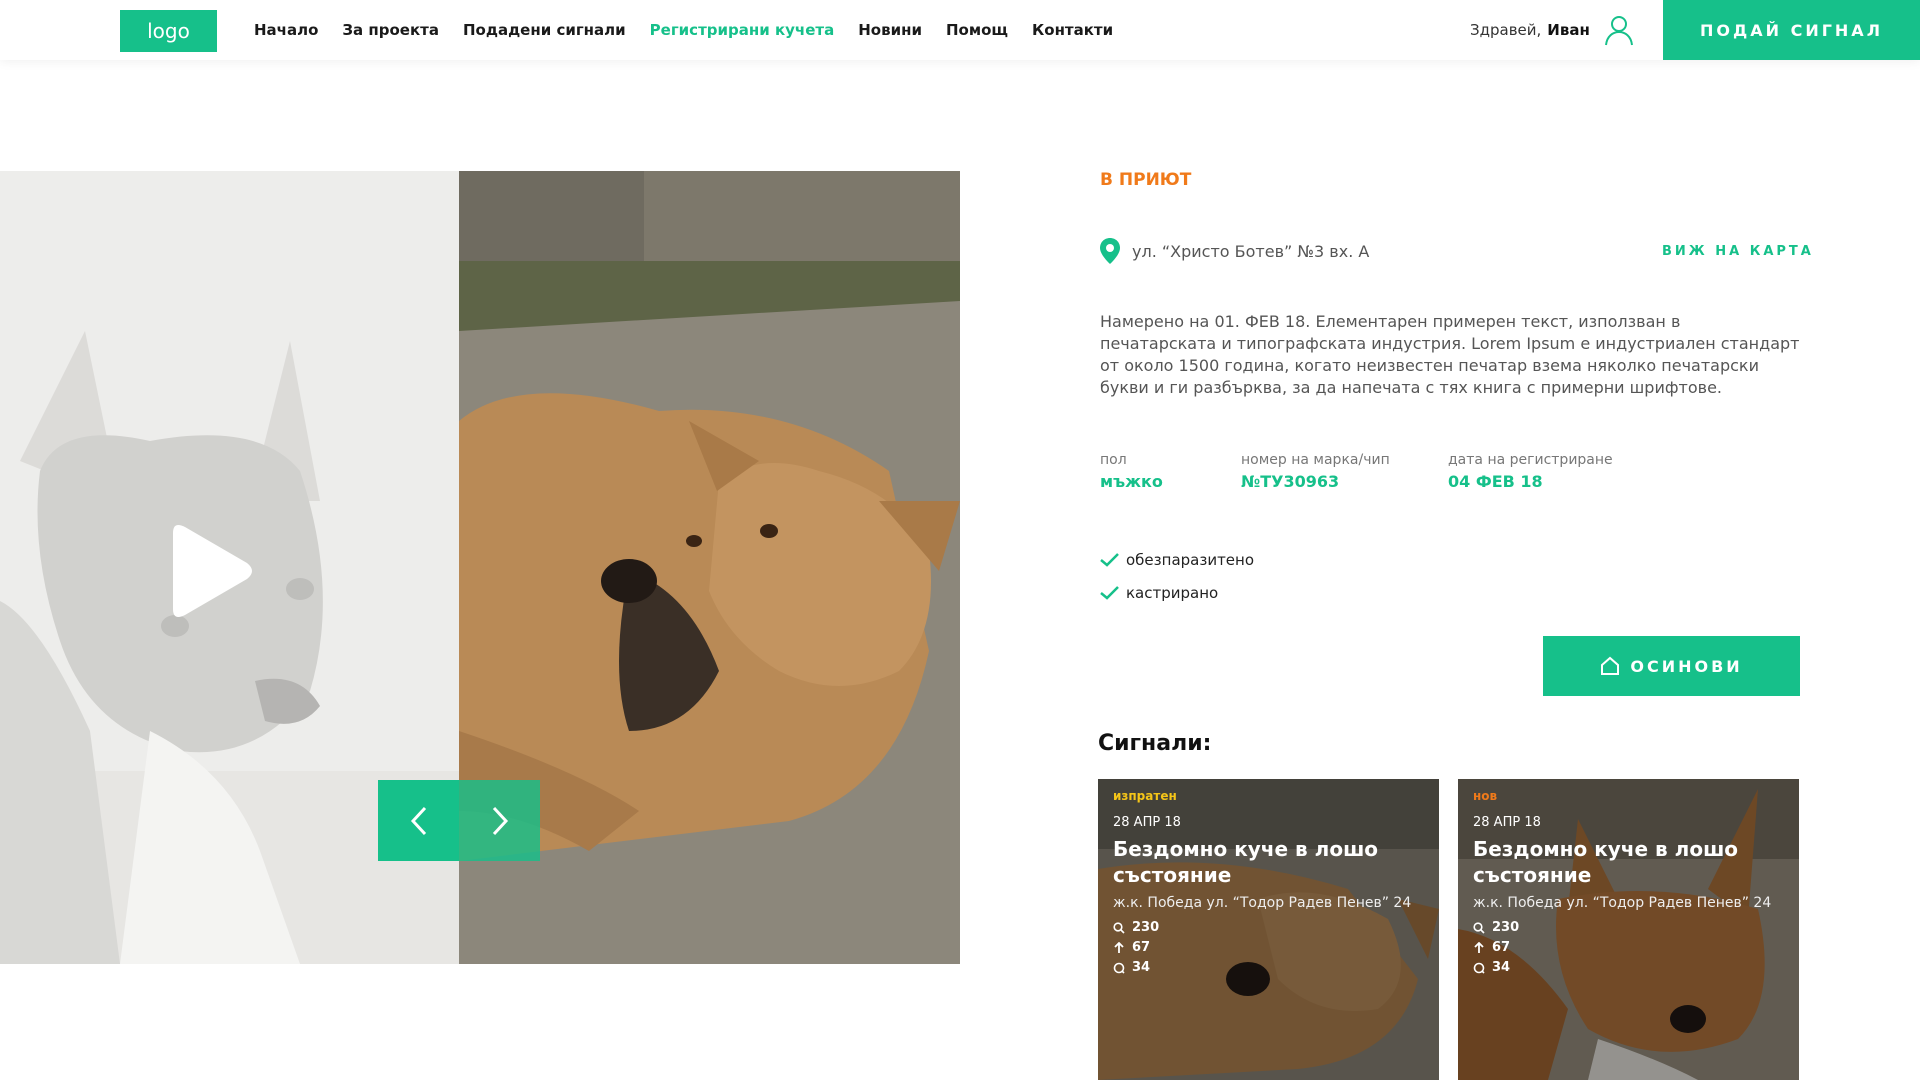 This screenshot has height=1080, width=1920. I want to click on gallery-next-button, so click(499, 820).